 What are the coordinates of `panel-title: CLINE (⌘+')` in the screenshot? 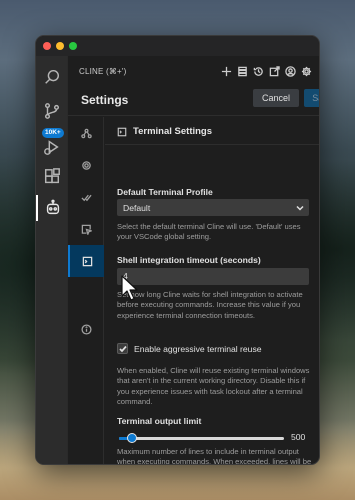 It's located at (103, 71).